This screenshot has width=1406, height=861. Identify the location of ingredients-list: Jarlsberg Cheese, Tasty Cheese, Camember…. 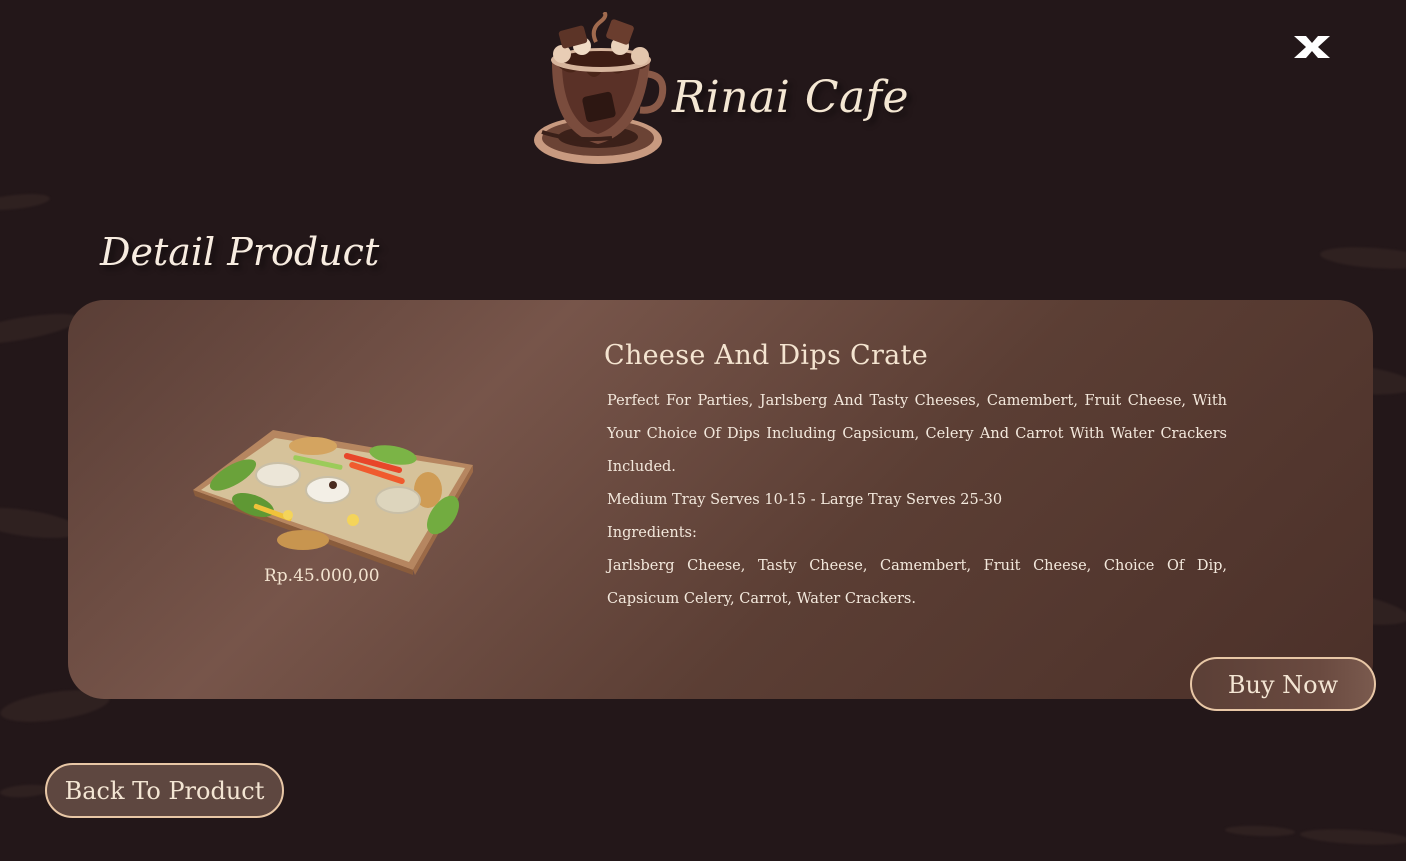
(917, 582).